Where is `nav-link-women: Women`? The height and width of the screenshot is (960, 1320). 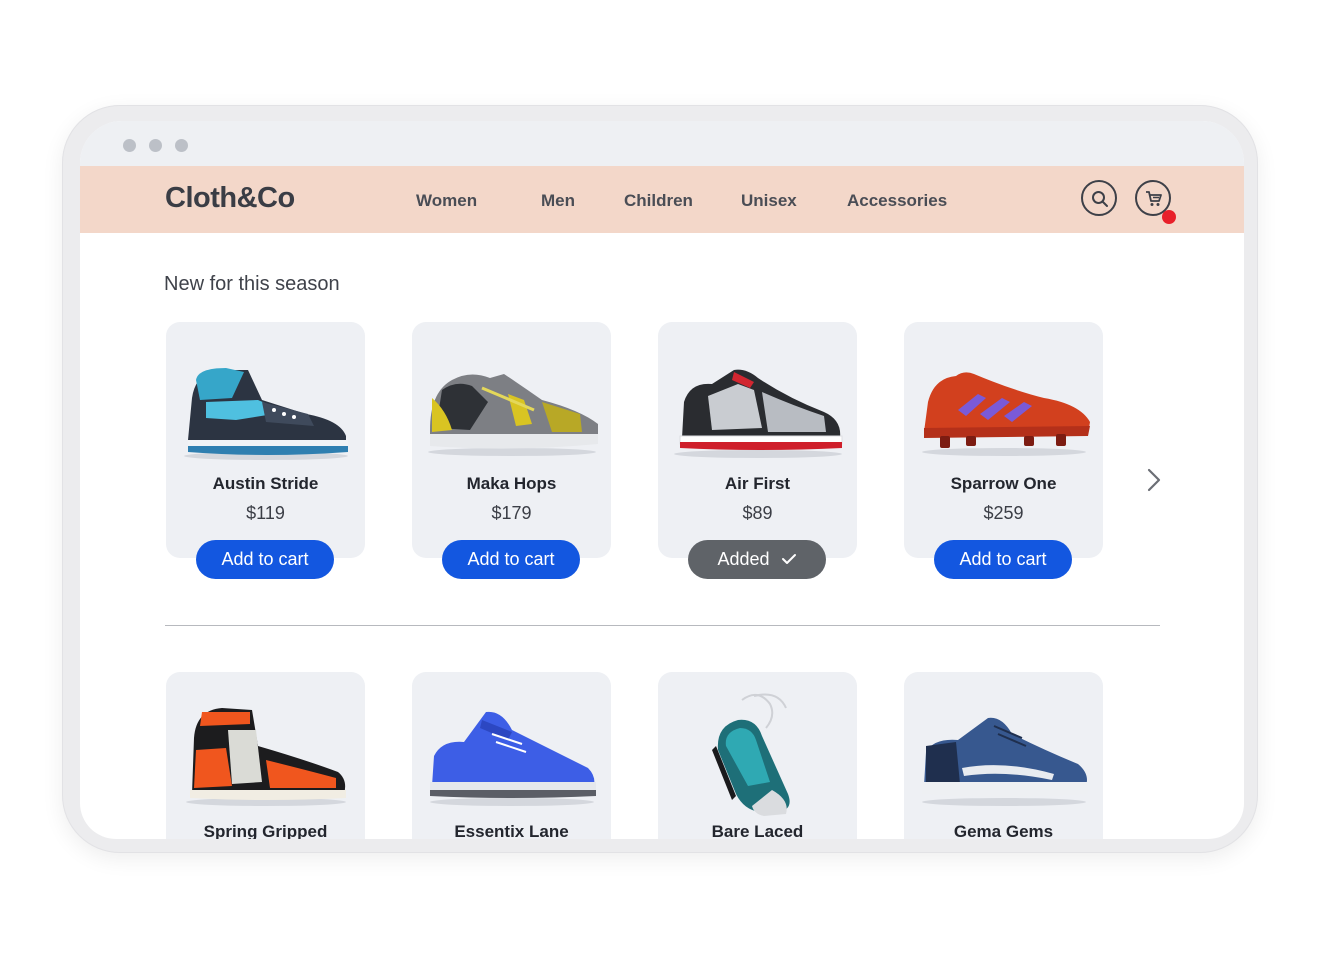 nav-link-women: Women is located at coordinates (446, 201).